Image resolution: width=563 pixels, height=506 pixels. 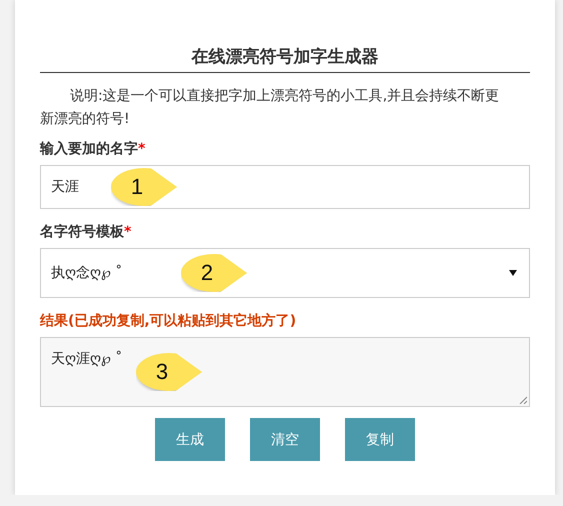 What do you see at coordinates (169, 321) in the screenshot?
I see `field-label: 结果(已成功复制,可以粘贴到其它地方了)` at bounding box center [169, 321].